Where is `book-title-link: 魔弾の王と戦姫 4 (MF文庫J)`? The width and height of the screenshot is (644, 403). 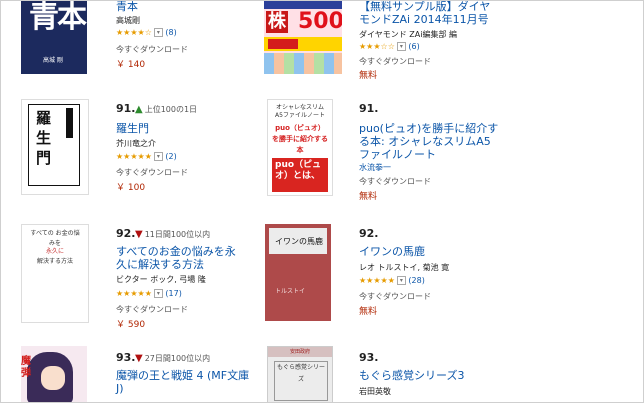
book-title-link: 魔弾の王と戦姫 4 (MF文庫J) is located at coordinates (186, 382).